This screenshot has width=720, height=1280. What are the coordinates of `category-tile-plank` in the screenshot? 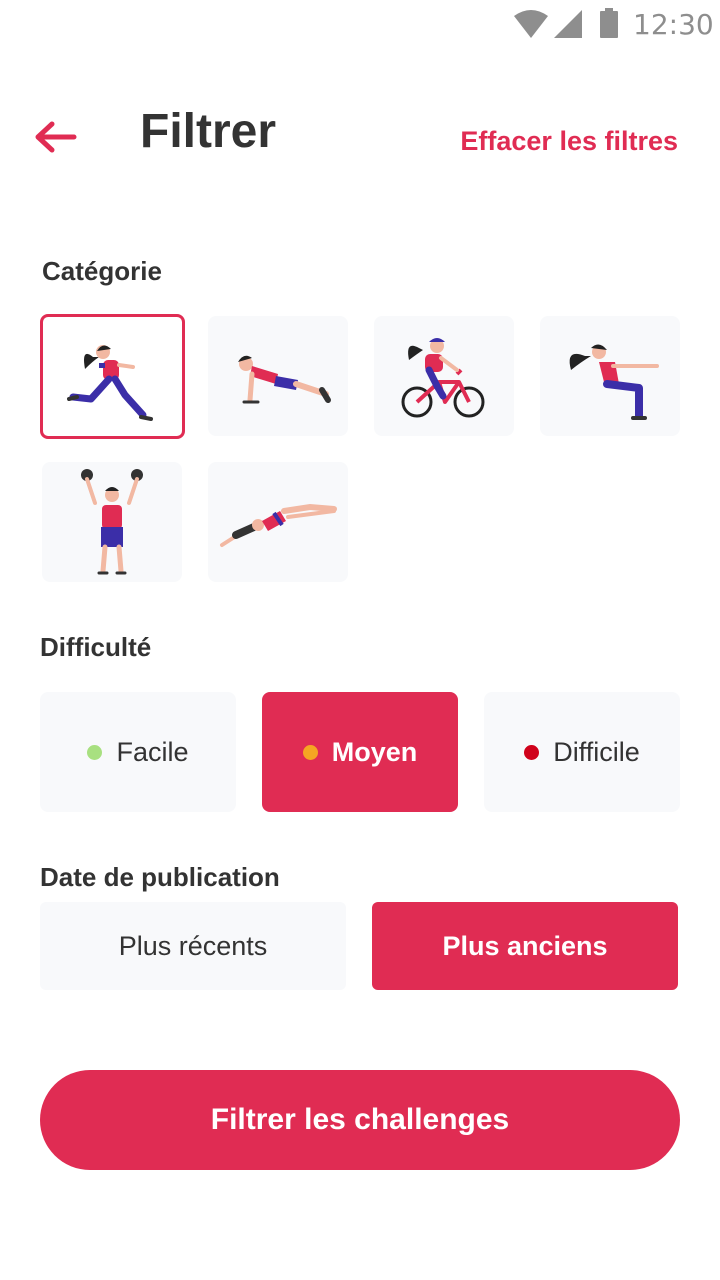 It's located at (278, 376).